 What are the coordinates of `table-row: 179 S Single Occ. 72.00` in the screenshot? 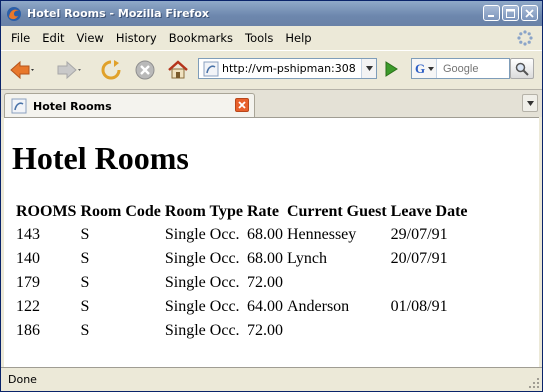 It's located at (242, 283).